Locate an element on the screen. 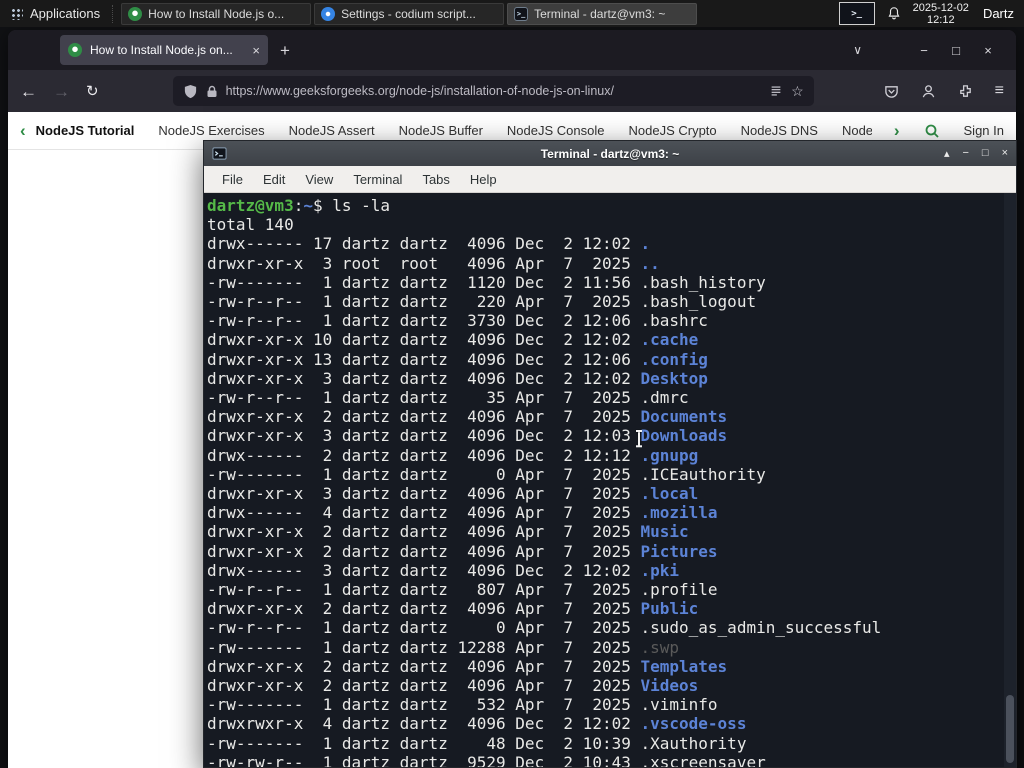  lock-icon is located at coordinates (212, 91).